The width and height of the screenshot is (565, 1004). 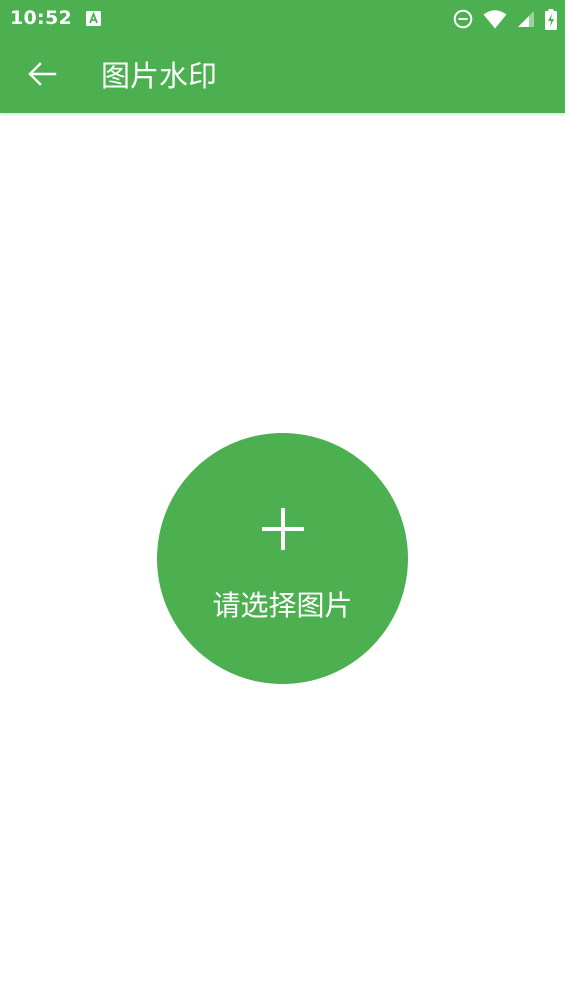 What do you see at coordinates (282, 75) in the screenshot?
I see `app-bar: 图片水印` at bounding box center [282, 75].